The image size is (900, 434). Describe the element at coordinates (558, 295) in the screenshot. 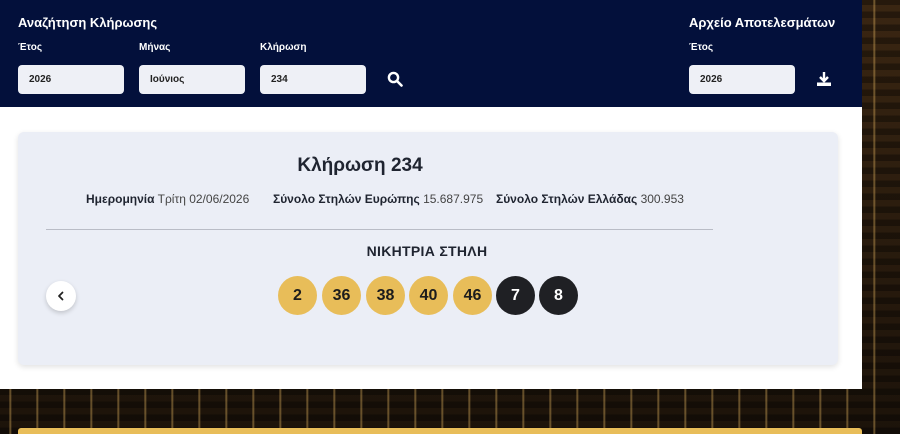

I see `bonus-number-ball: 8` at that location.